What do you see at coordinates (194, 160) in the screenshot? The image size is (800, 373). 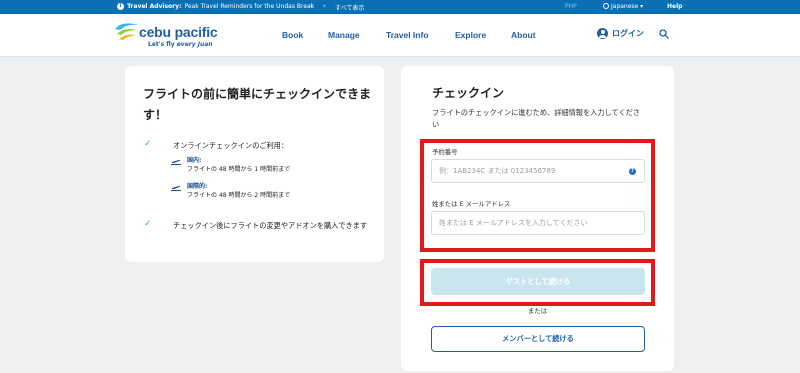 I see `domestic-label: 国内:` at bounding box center [194, 160].